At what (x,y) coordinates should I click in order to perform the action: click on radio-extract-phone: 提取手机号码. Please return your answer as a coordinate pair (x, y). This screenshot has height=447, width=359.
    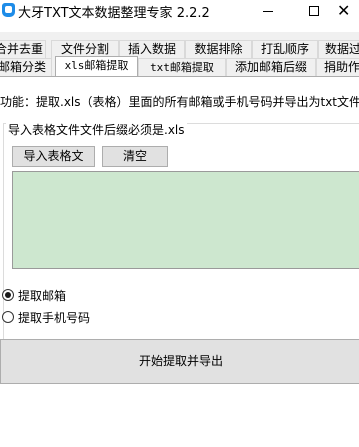
    Looking at the image, I should click on (46, 317).